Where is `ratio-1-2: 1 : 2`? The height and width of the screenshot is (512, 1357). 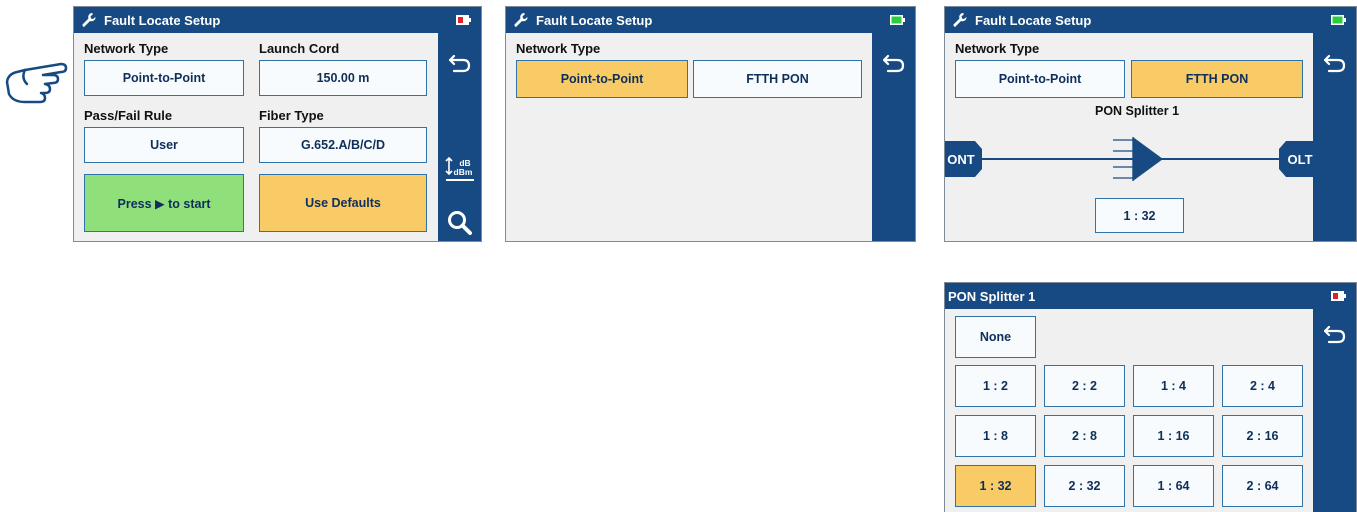 ratio-1-2: 1 : 2 is located at coordinates (995, 386).